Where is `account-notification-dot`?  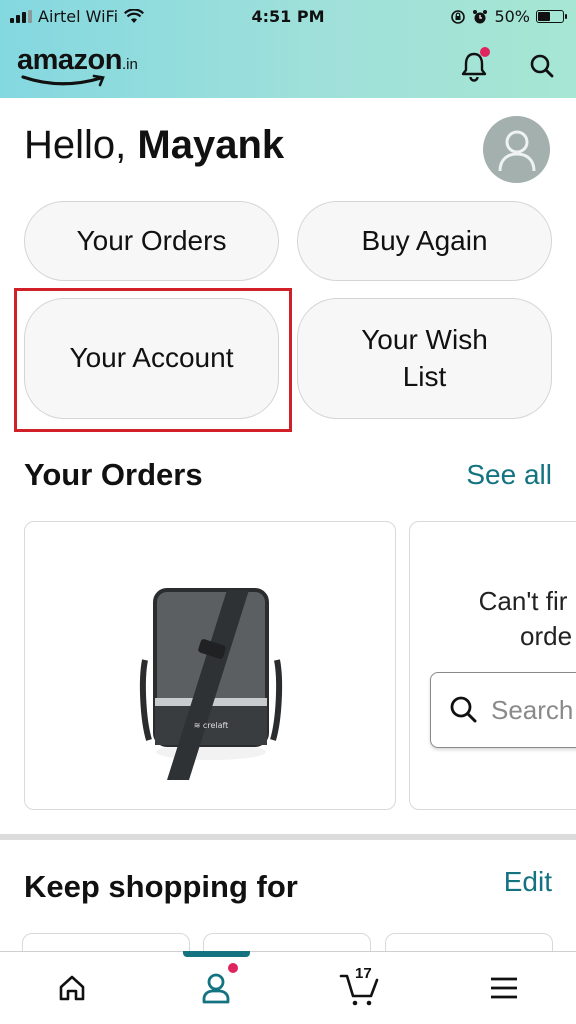 account-notification-dot is located at coordinates (233, 968).